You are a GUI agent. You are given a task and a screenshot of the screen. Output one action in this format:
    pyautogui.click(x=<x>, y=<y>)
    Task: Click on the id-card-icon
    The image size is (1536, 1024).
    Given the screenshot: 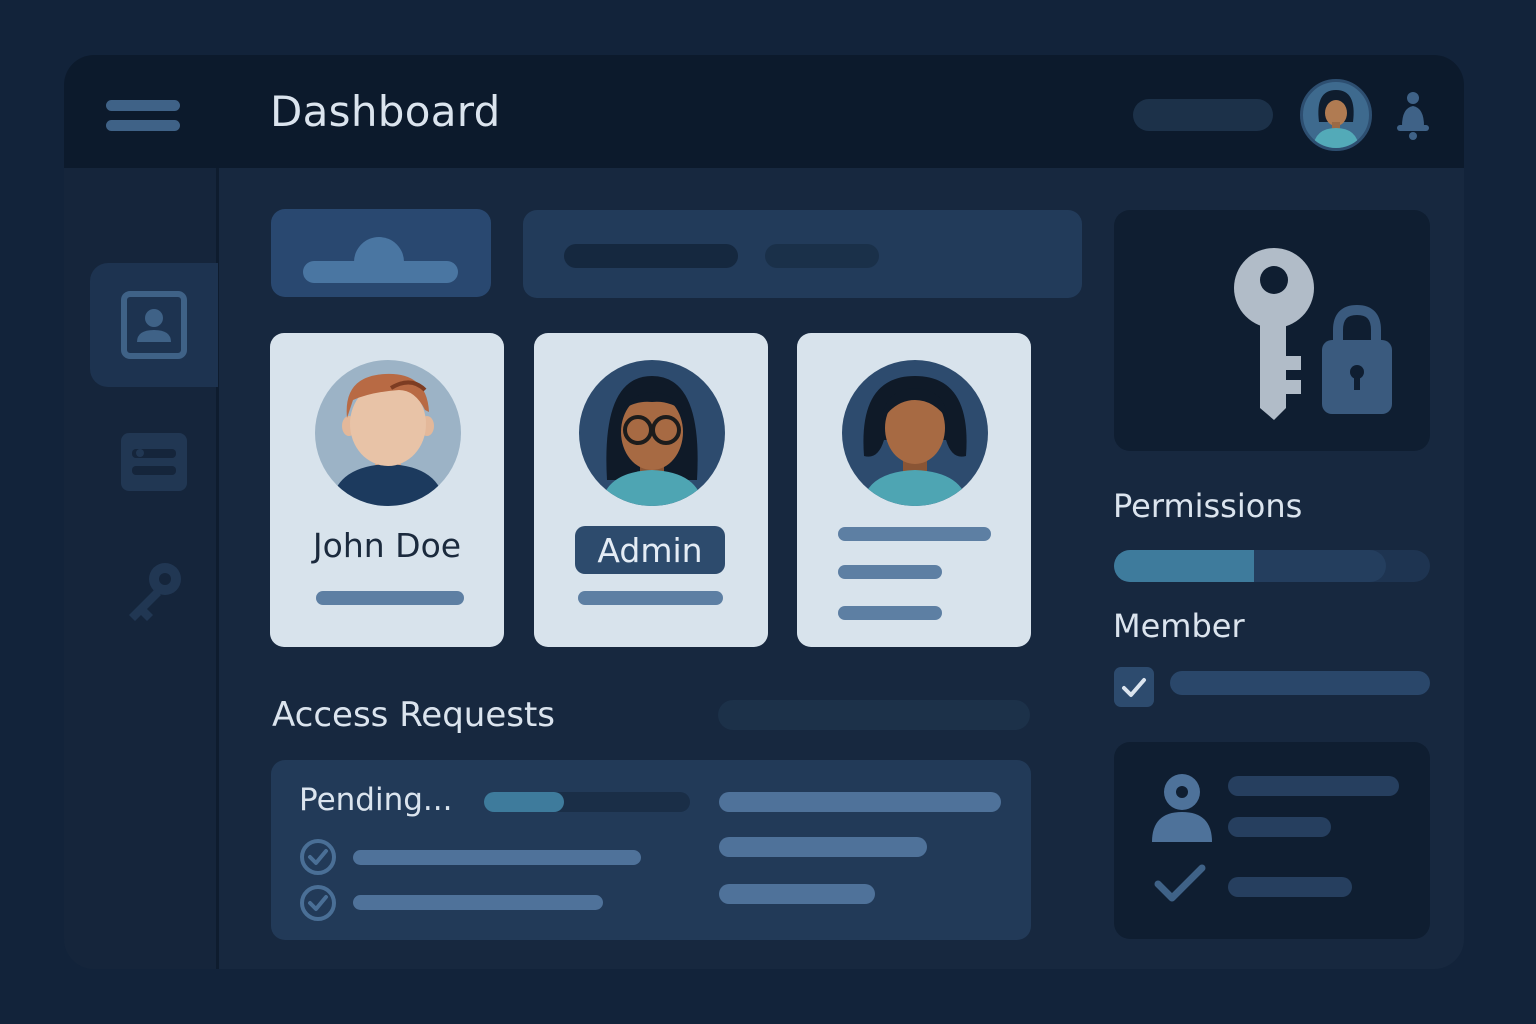 What is the action you would take?
    pyautogui.click(x=154, y=462)
    